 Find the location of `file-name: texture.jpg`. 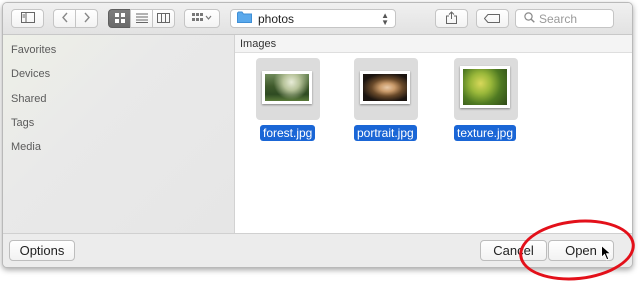

file-name: texture.jpg is located at coordinates (485, 133).